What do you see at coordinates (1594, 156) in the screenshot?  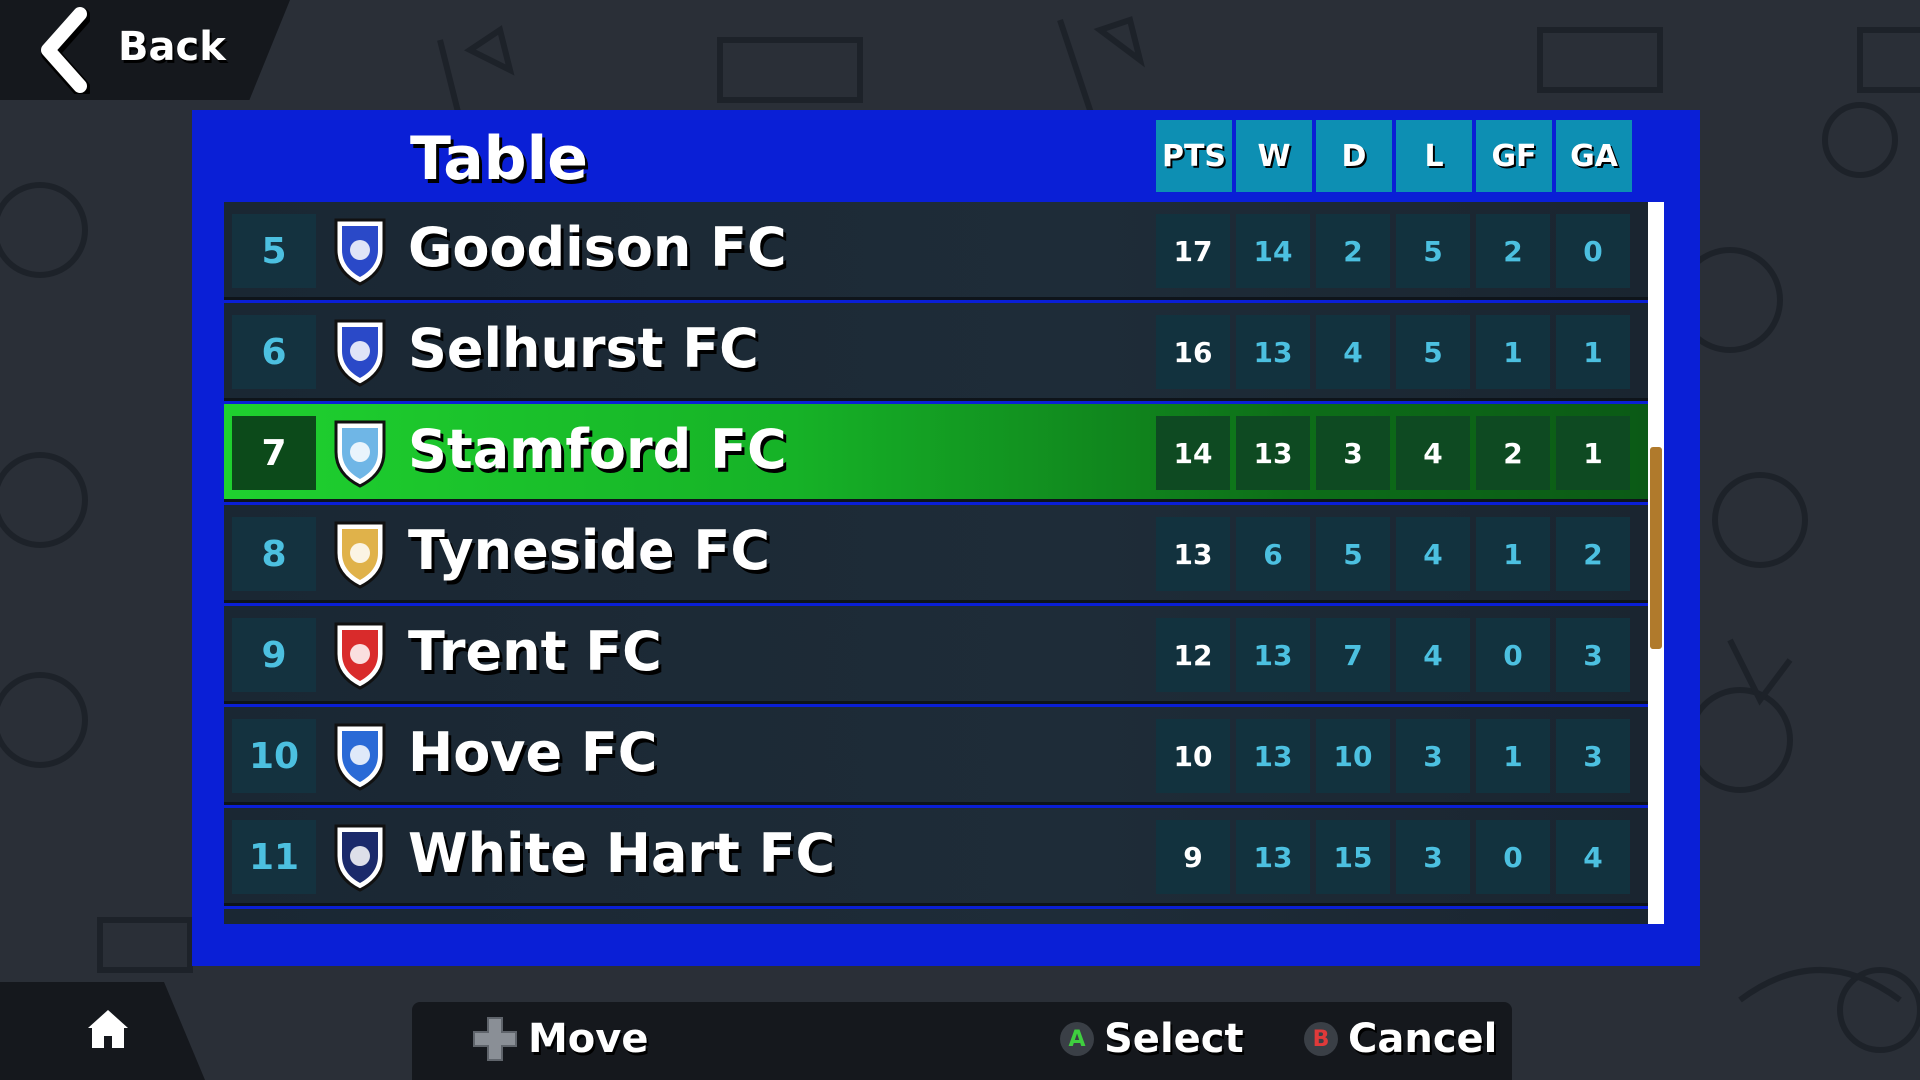 I see `column-header-ga: GA` at bounding box center [1594, 156].